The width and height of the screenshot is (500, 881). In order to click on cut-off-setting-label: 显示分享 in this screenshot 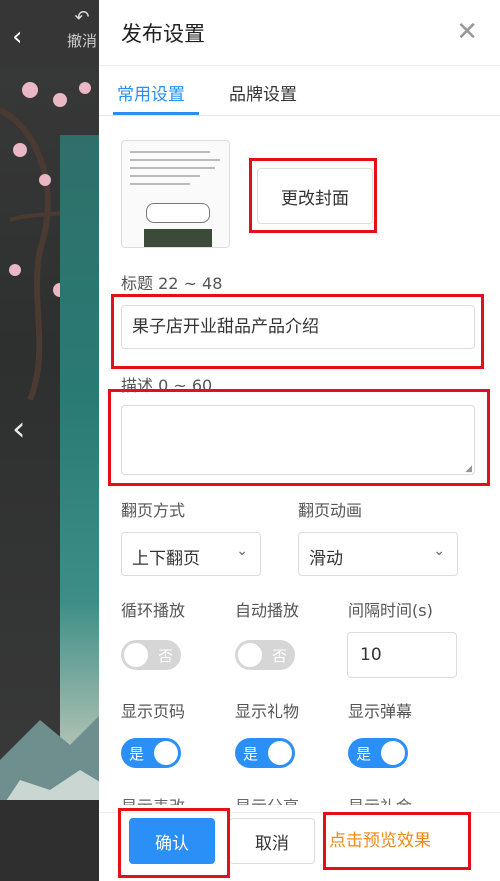, I will do `click(267, 799)`.